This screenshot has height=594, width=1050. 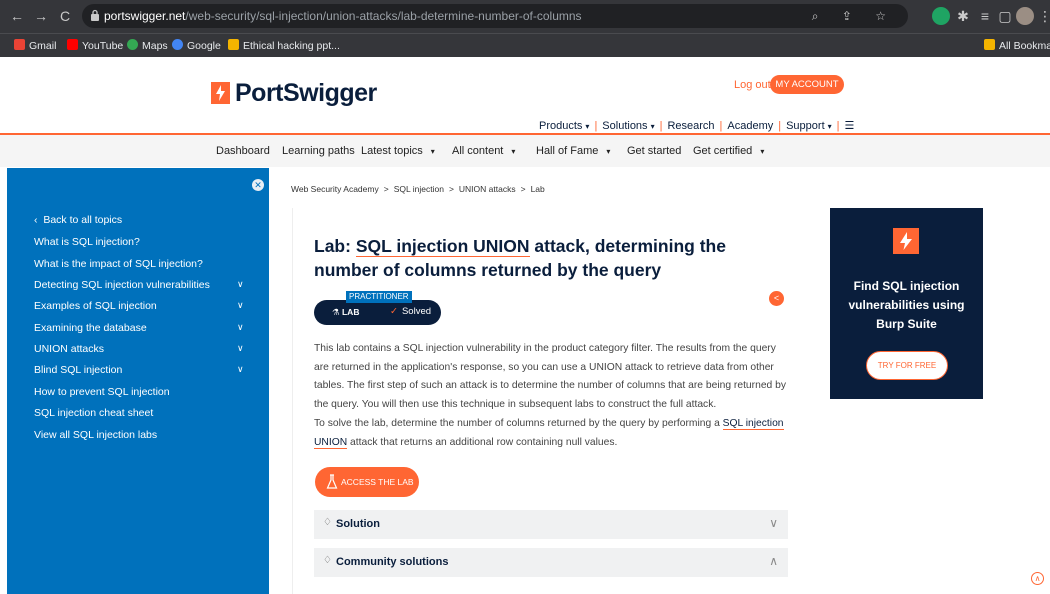 I want to click on puzzle-extension-icon: ✱, so click(x=963, y=16).